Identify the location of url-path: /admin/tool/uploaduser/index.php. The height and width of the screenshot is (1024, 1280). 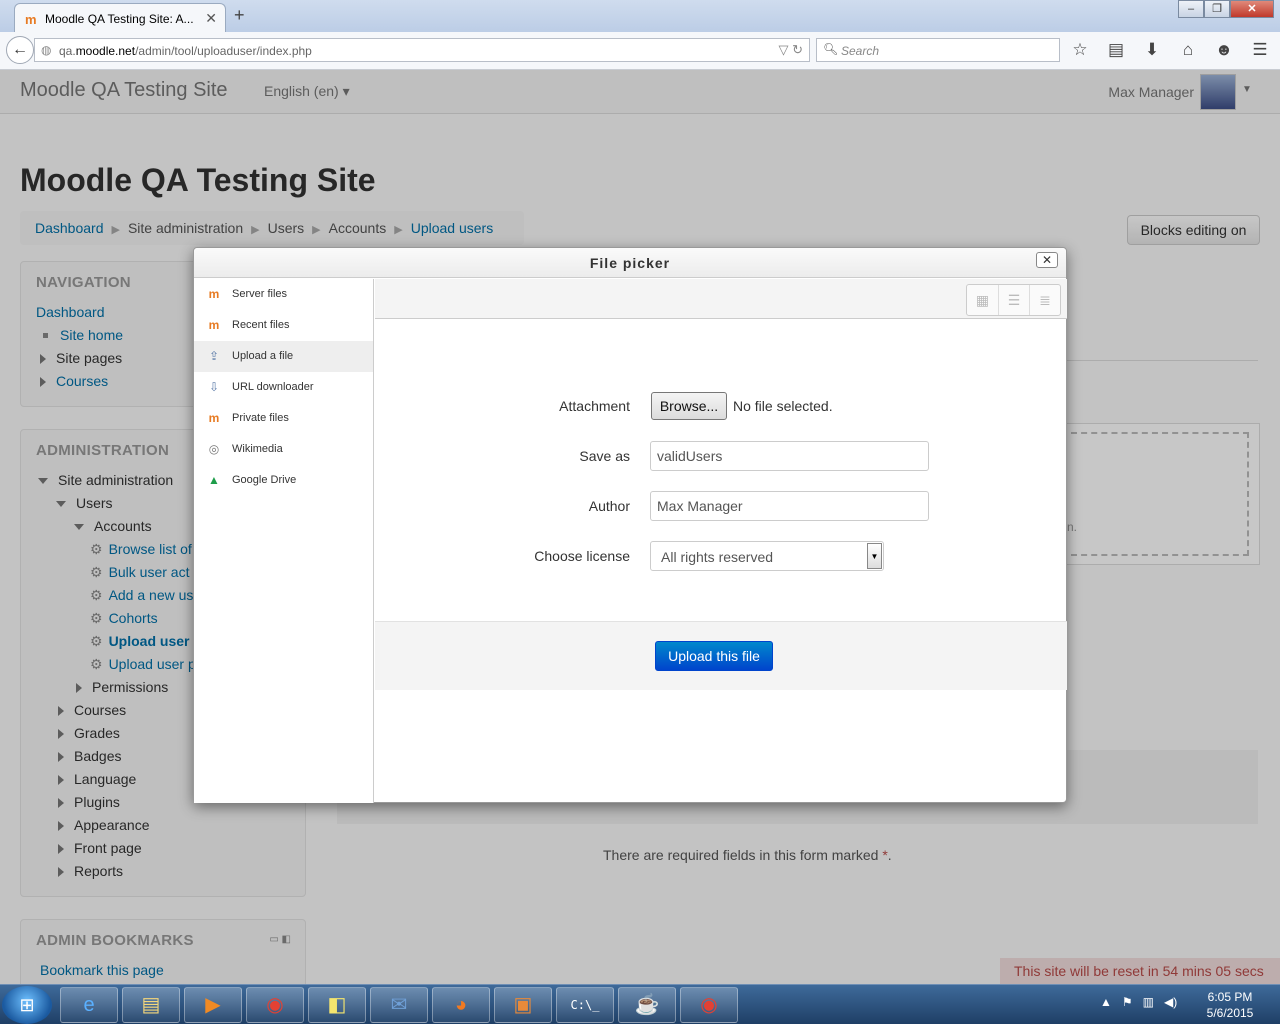
(223, 51).